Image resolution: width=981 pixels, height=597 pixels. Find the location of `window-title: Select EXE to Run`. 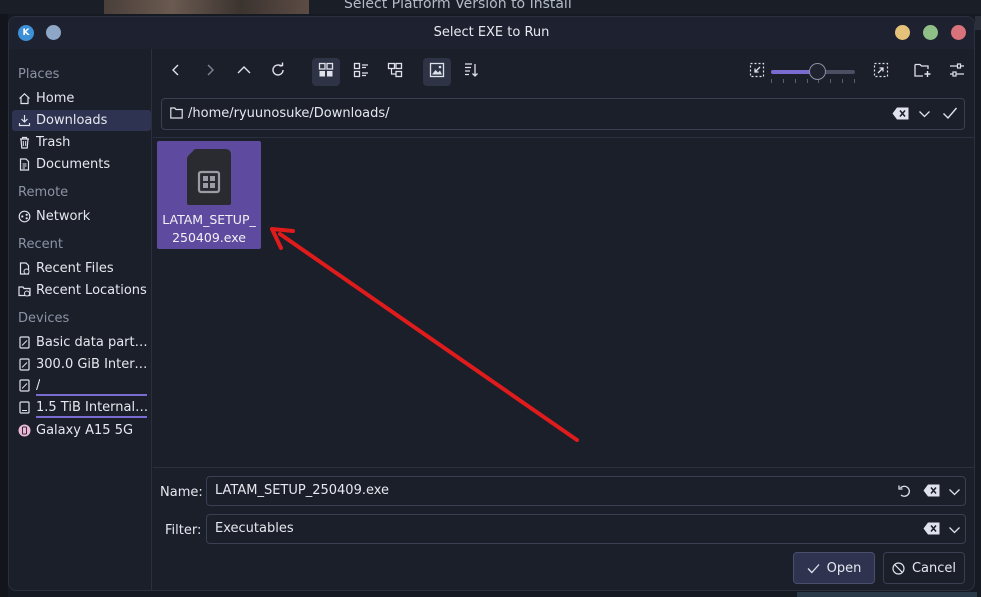

window-title: Select EXE to Run is located at coordinates (491, 32).